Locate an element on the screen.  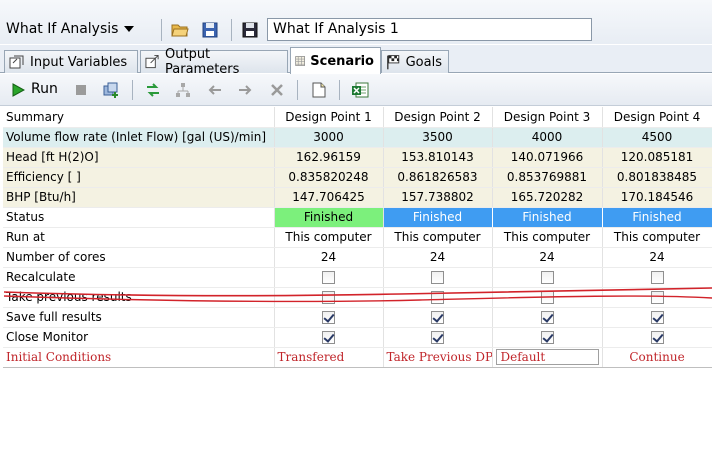
input-cell: 3000 is located at coordinates (329, 137).